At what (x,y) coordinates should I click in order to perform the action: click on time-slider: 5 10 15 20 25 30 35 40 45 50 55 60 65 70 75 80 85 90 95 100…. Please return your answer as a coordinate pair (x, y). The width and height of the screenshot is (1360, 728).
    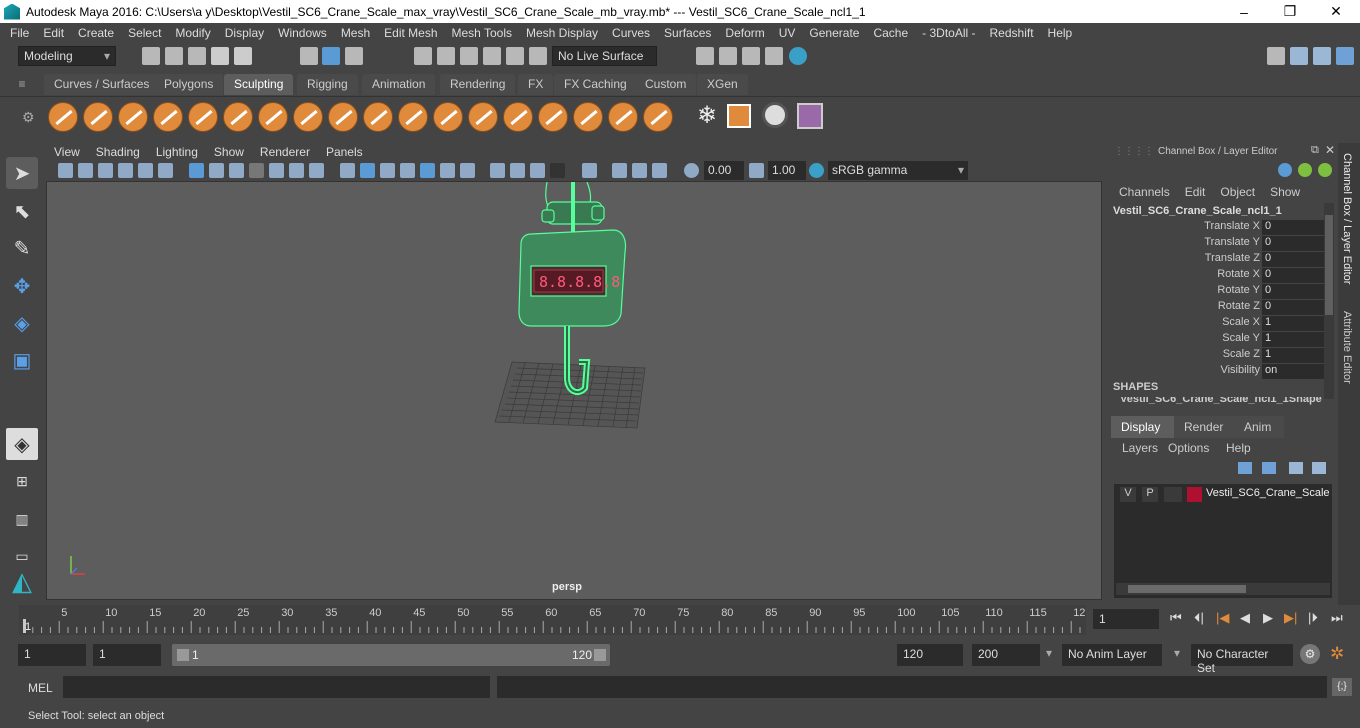
    Looking at the image, I should click on (680, 620).